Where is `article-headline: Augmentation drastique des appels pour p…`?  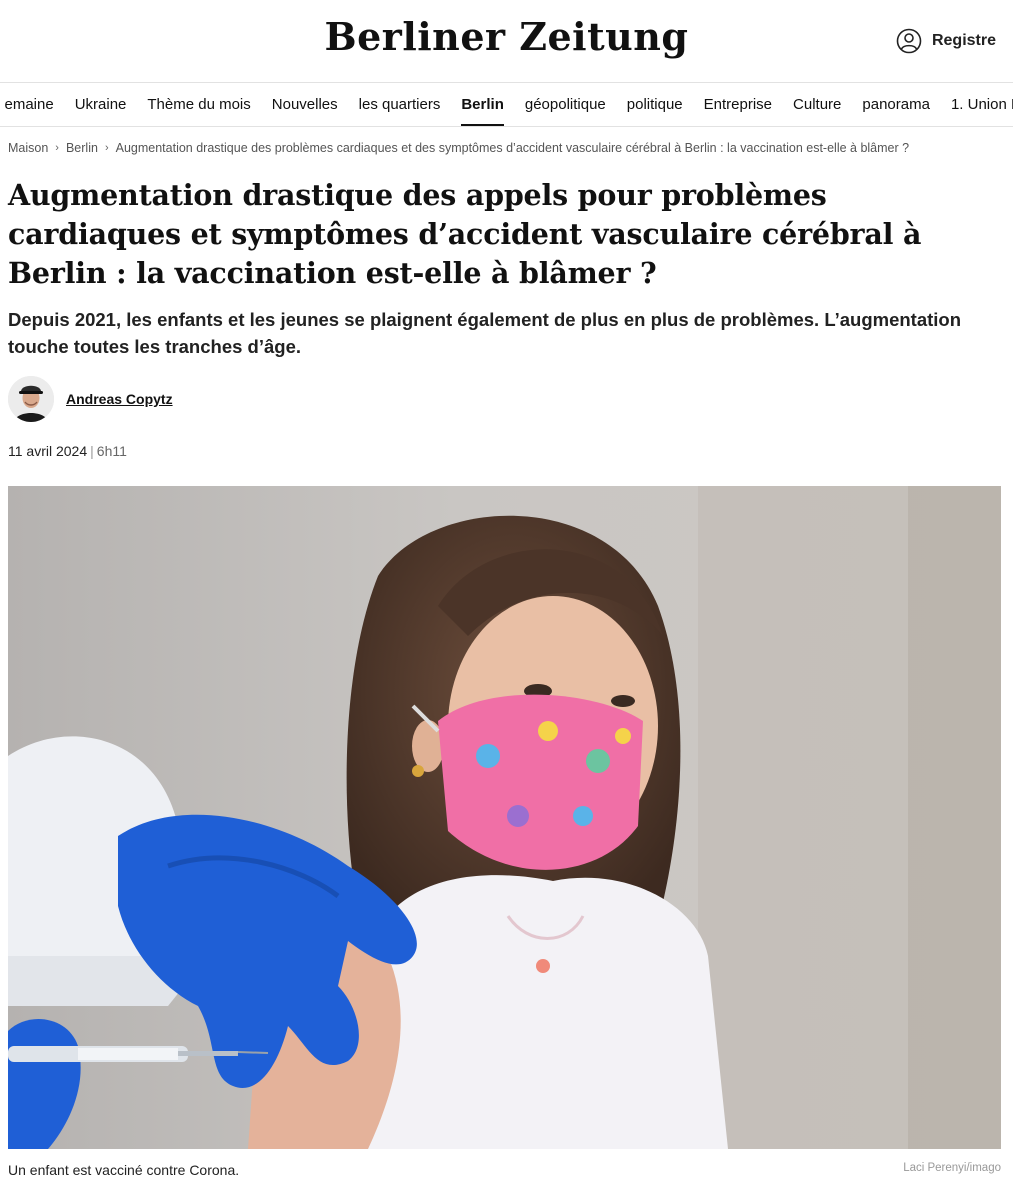
article-headline: Augmentation drastique des appels pour p… is located at coordinates (465, 234).